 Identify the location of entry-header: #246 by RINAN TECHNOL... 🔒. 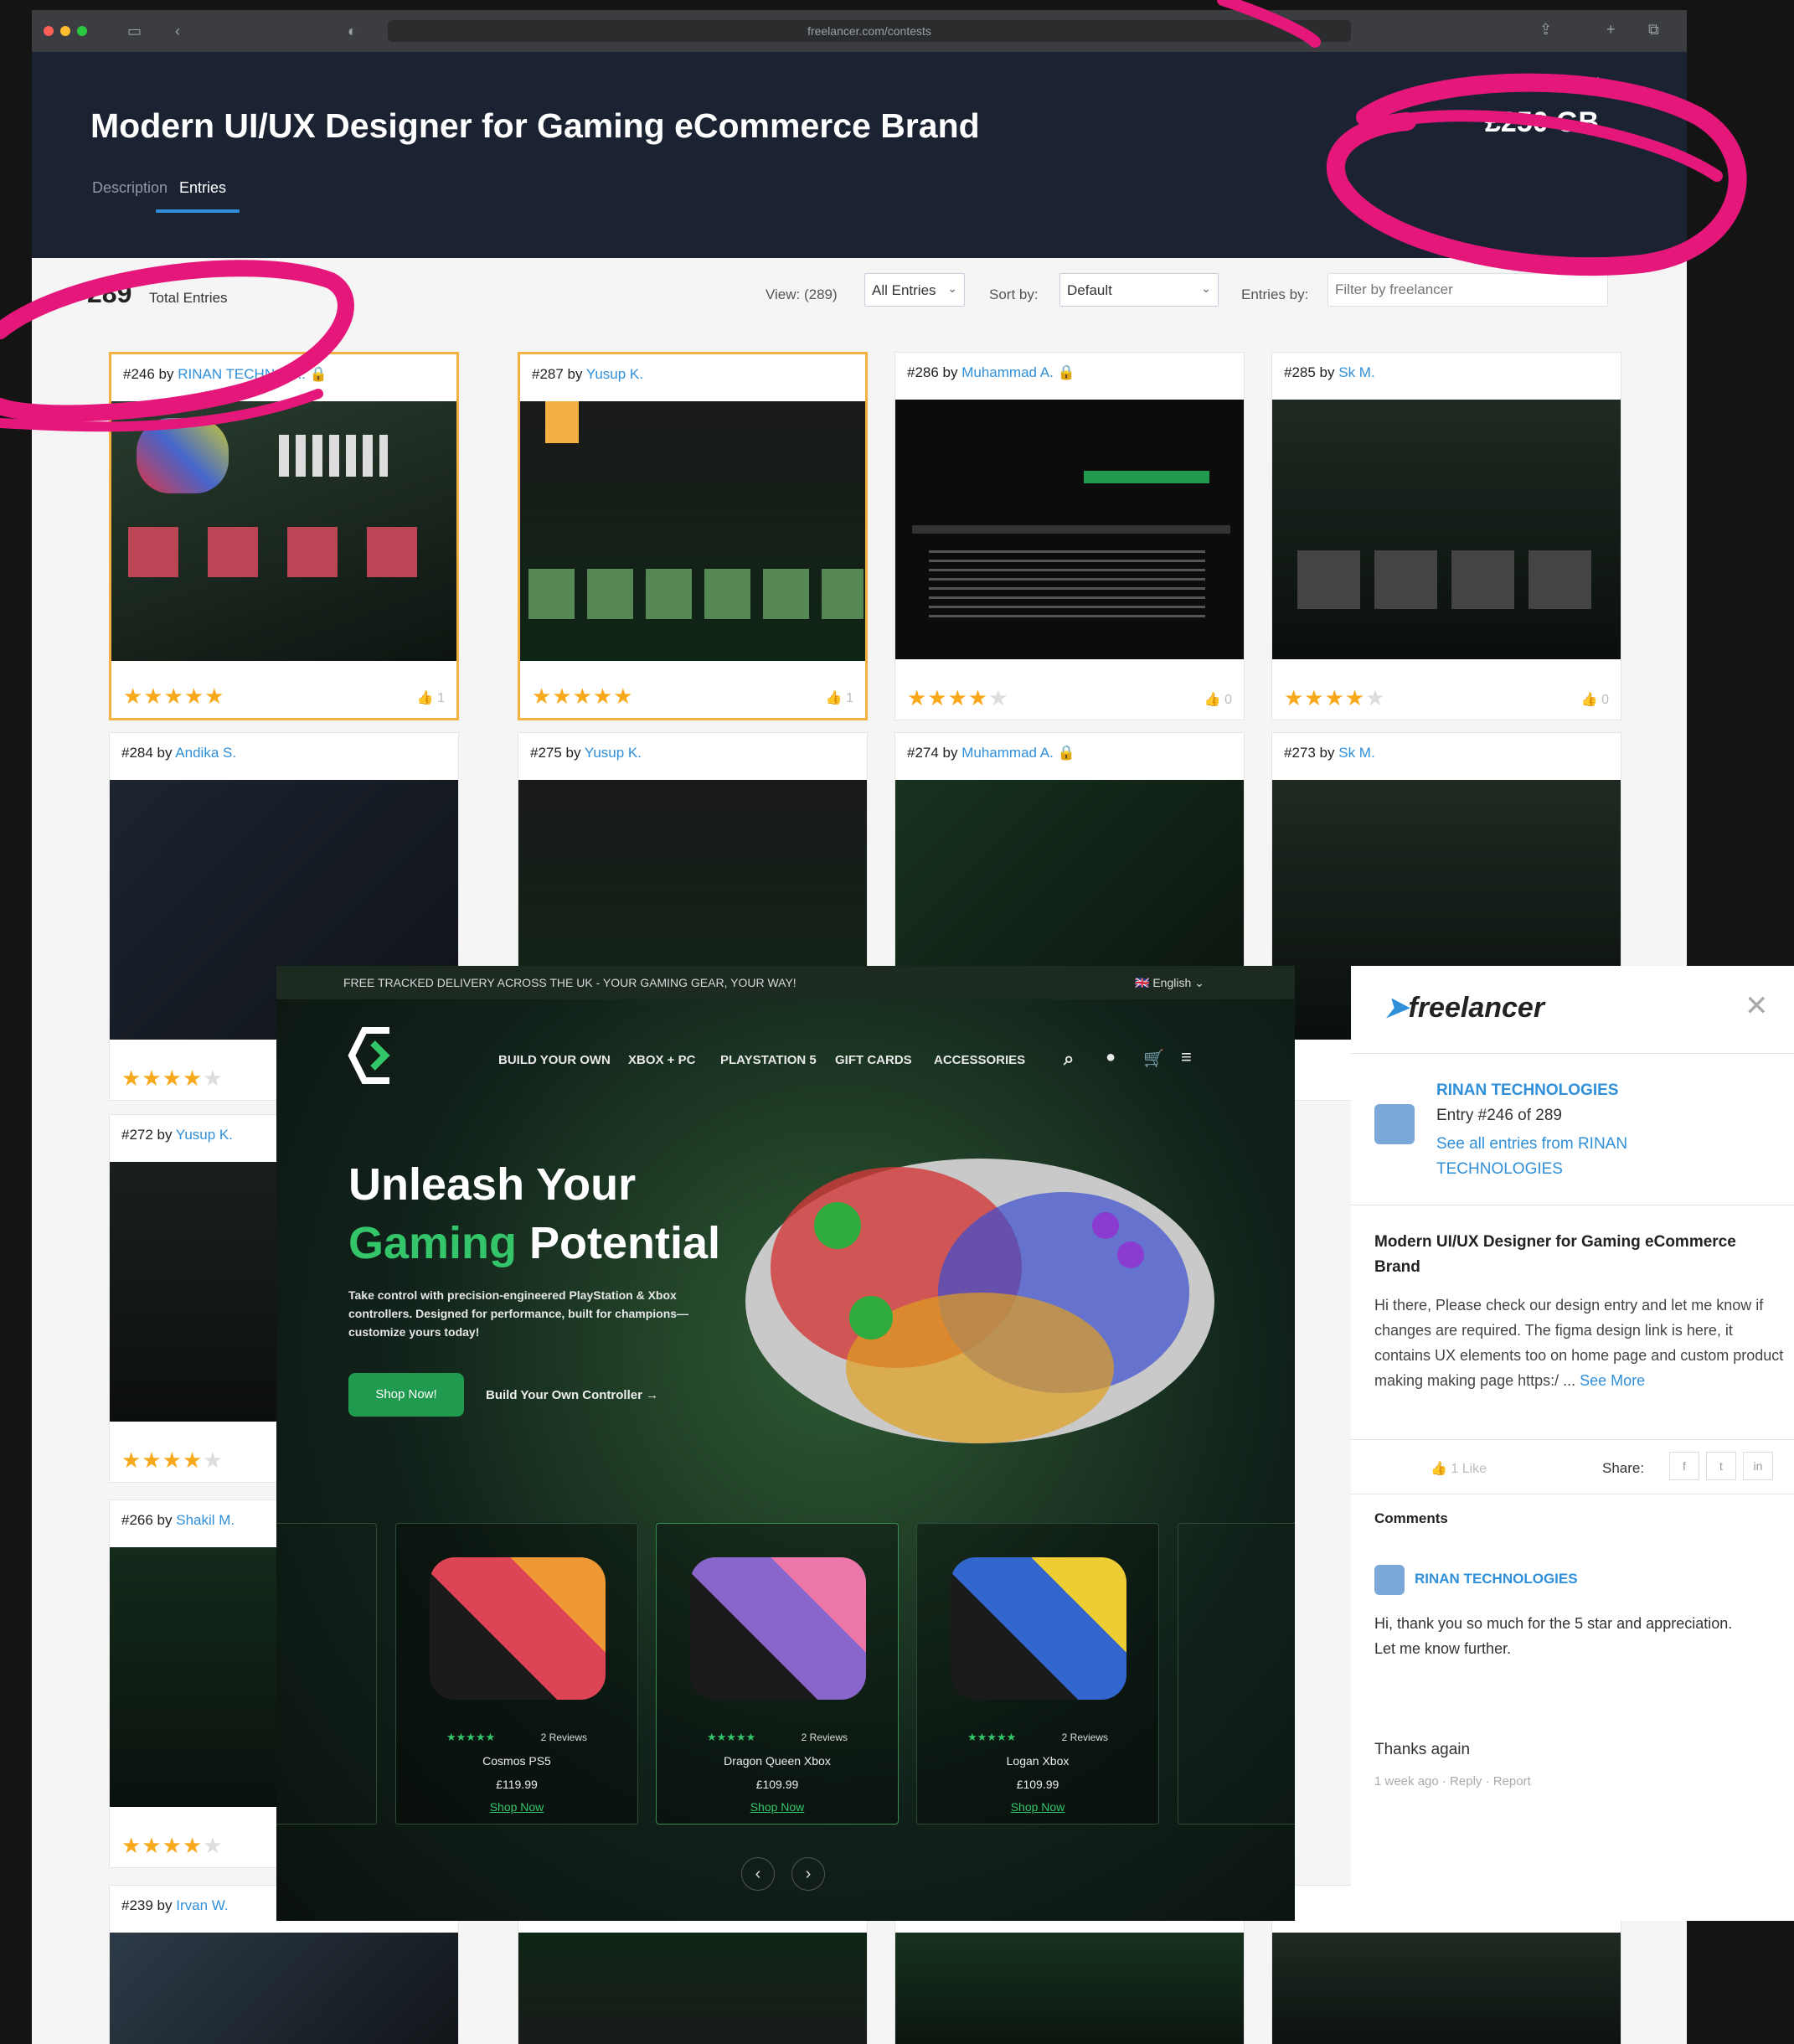
(225, 374).